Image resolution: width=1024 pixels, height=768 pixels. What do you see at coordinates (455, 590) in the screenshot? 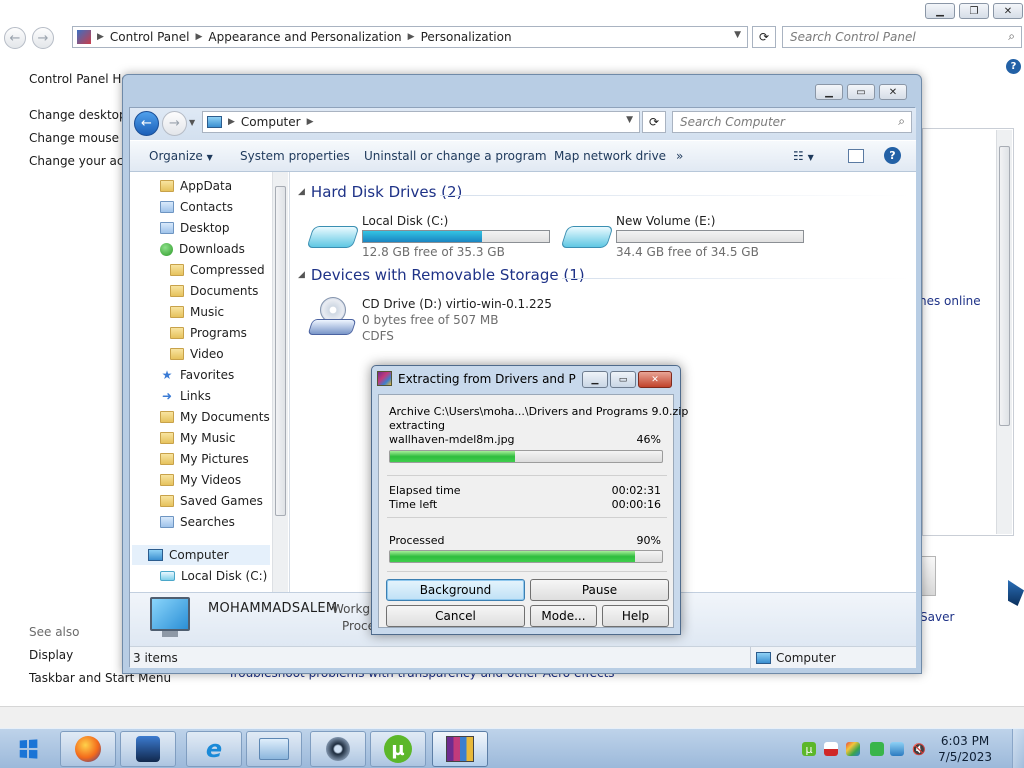
I see `background-button: Background` at bounding box center [455, 590].